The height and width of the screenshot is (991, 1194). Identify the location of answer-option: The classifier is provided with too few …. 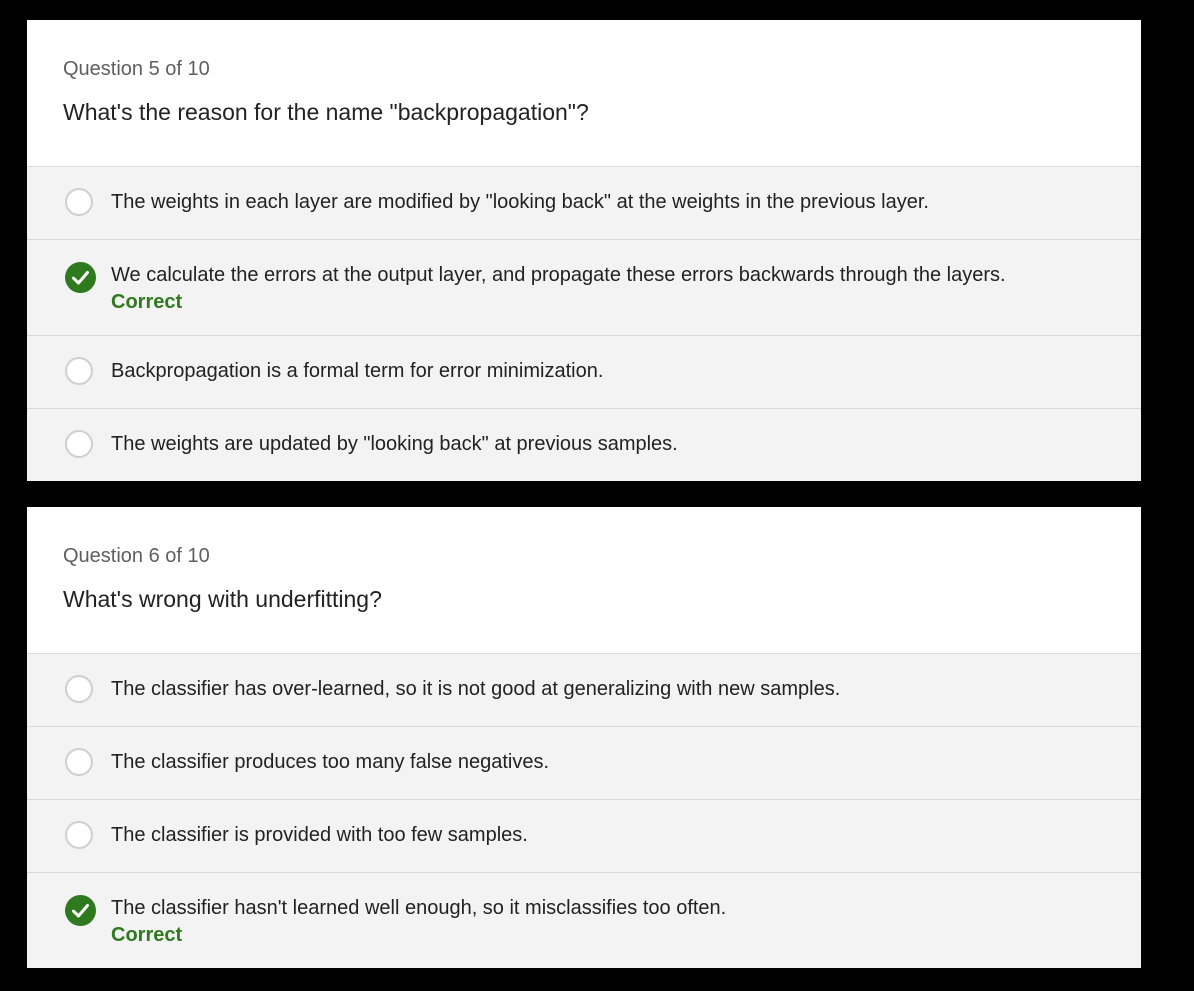
(584, 836).